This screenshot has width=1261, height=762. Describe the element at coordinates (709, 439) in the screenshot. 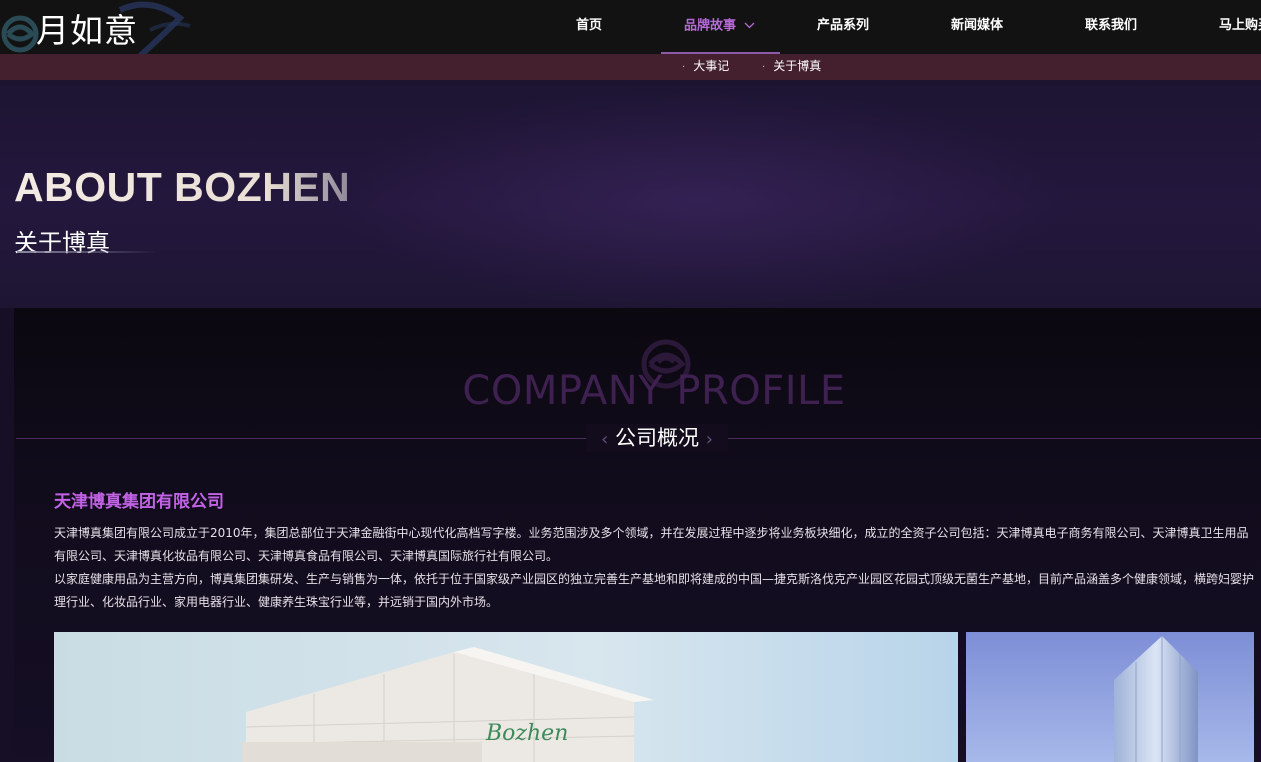

I see `angle-right-icon: ›` at that location.